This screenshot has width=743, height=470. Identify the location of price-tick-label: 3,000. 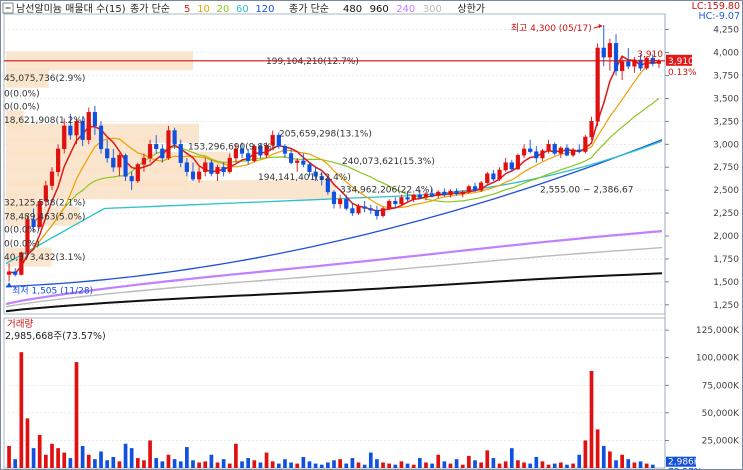
(726, 145).